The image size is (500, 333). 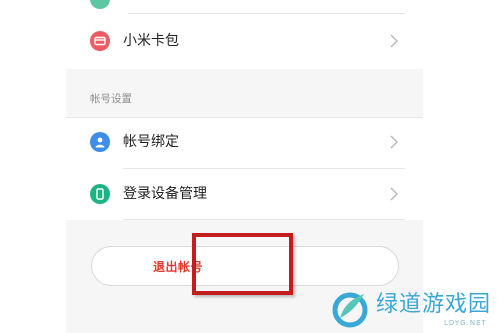 What do you see at coordinates (165, 194) in the screenshot?
I see `menu-item-label: 登录设备管理` at bounding box center [165, 194].